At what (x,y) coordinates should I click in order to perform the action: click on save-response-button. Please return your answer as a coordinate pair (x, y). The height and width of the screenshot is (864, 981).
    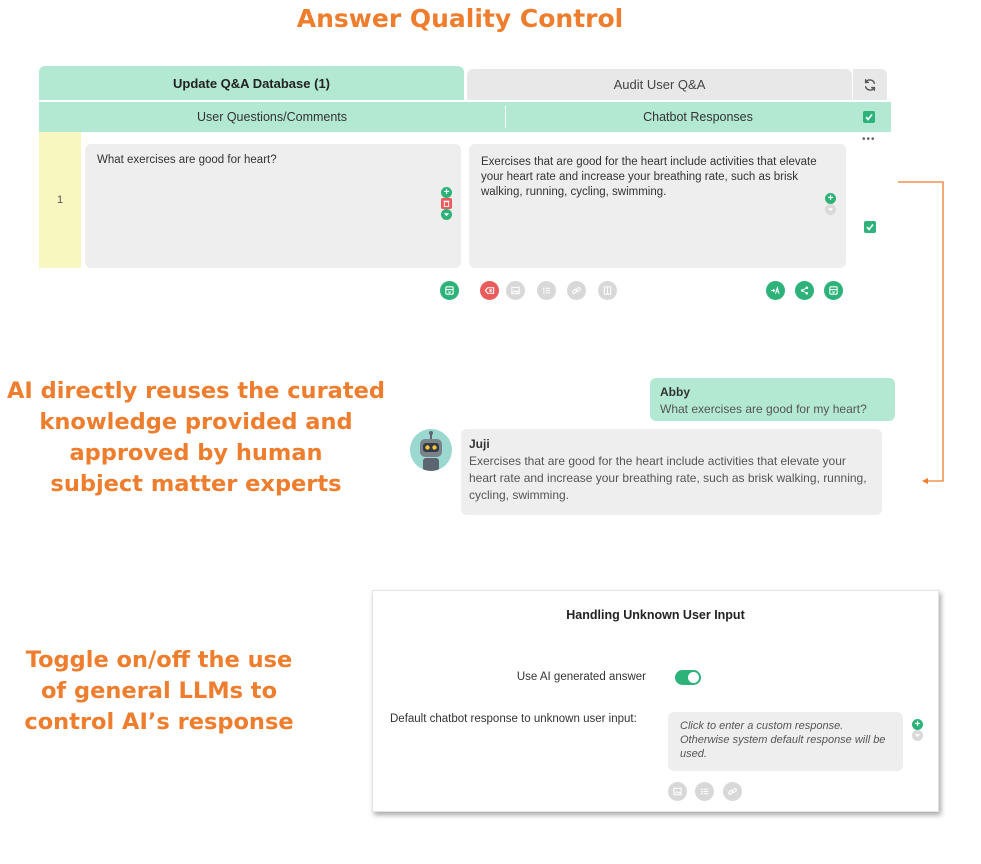
    Looking at the image, I should click on (833, 290).